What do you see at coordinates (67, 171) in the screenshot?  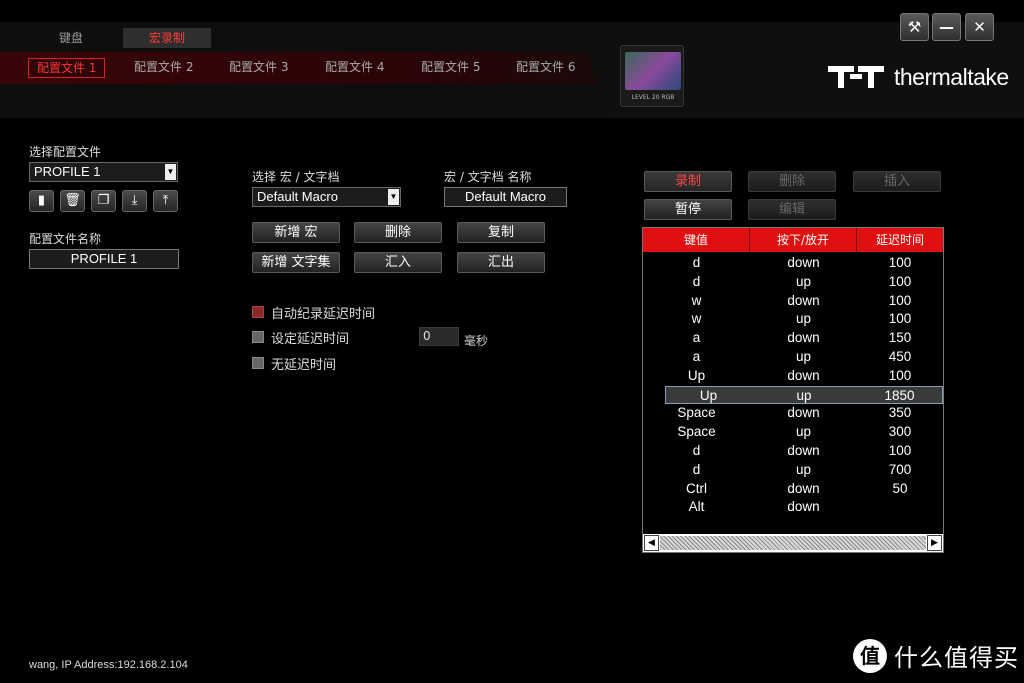 I see `profile-select-value: PROFILE 1` at bounding box center [67, 171].